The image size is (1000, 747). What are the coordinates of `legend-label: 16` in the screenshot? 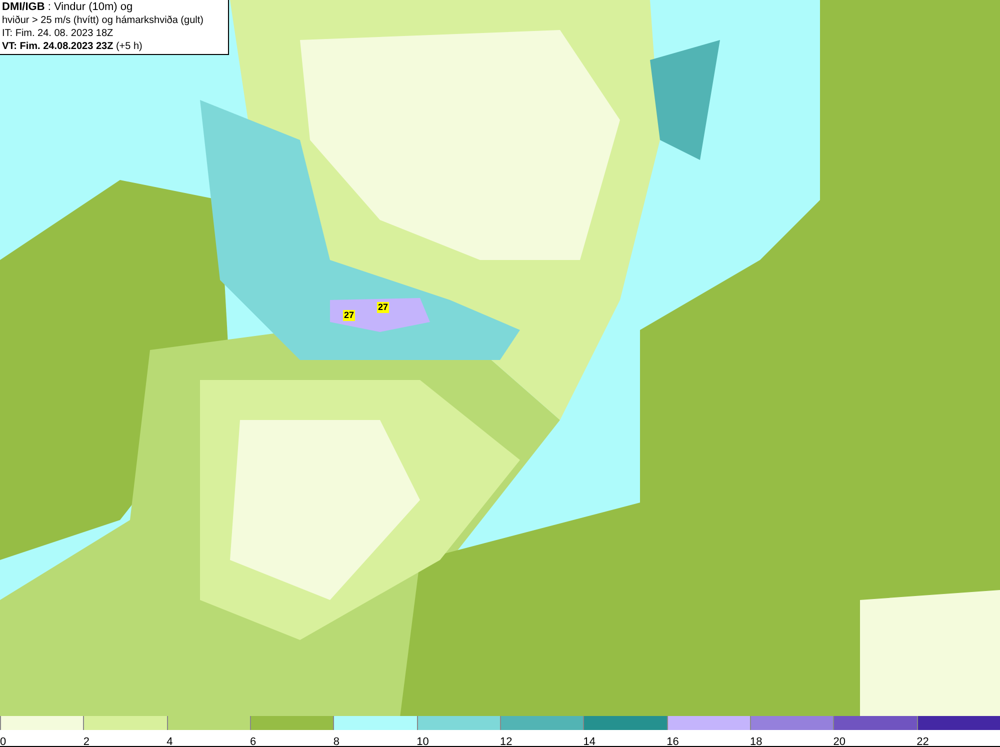 It's located at (672, 741).